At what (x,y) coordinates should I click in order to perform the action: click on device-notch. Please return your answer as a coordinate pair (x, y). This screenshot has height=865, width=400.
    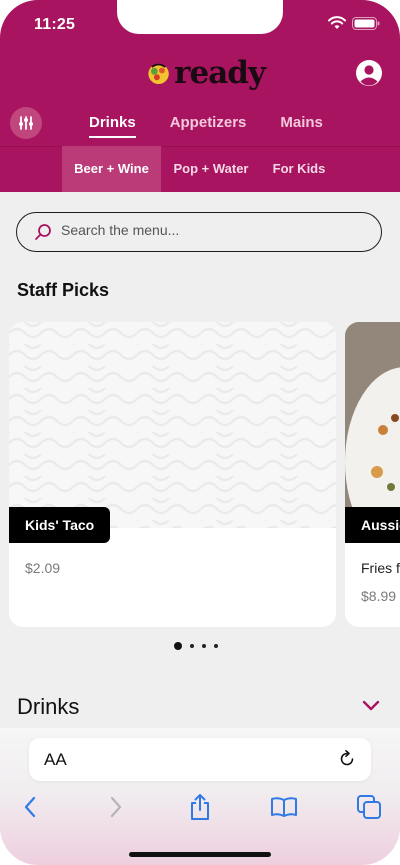
    Looking at the image, I should click on (200, 17).